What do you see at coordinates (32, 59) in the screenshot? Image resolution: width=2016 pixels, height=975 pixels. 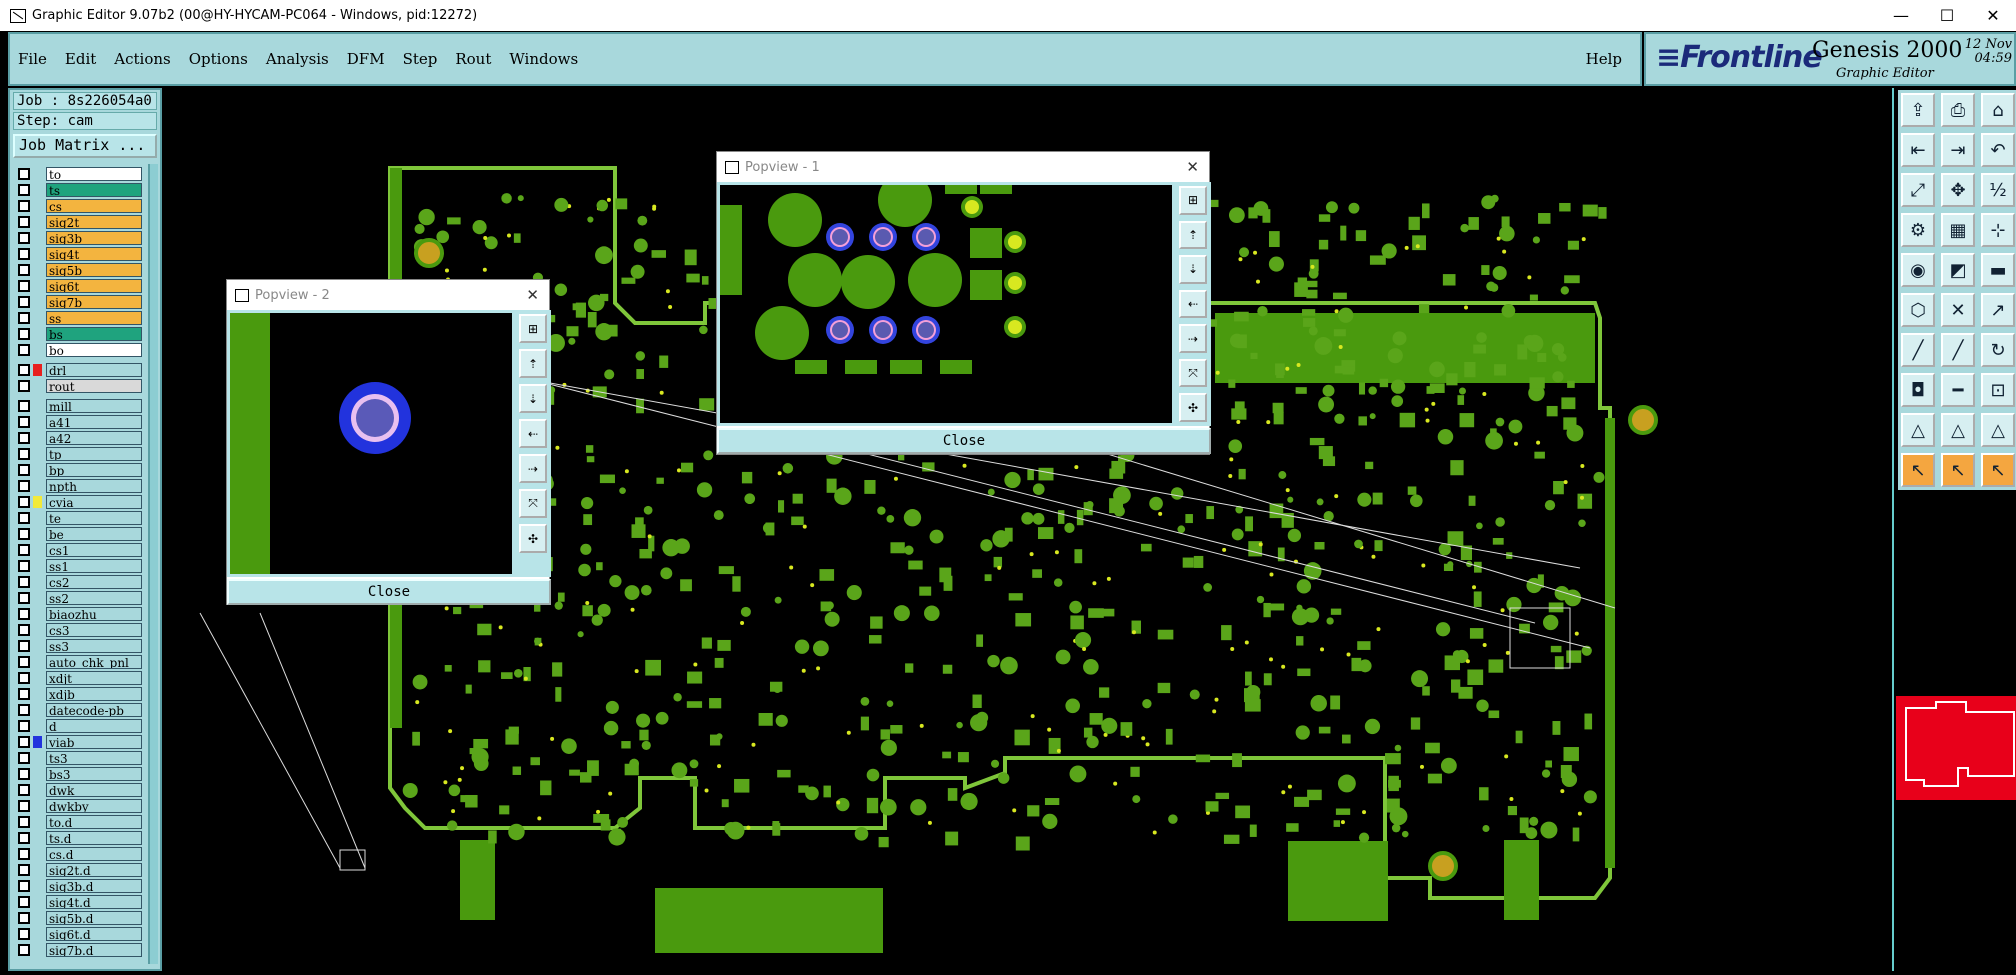 I see `menu-file: File` at bounding box center [32, 59].